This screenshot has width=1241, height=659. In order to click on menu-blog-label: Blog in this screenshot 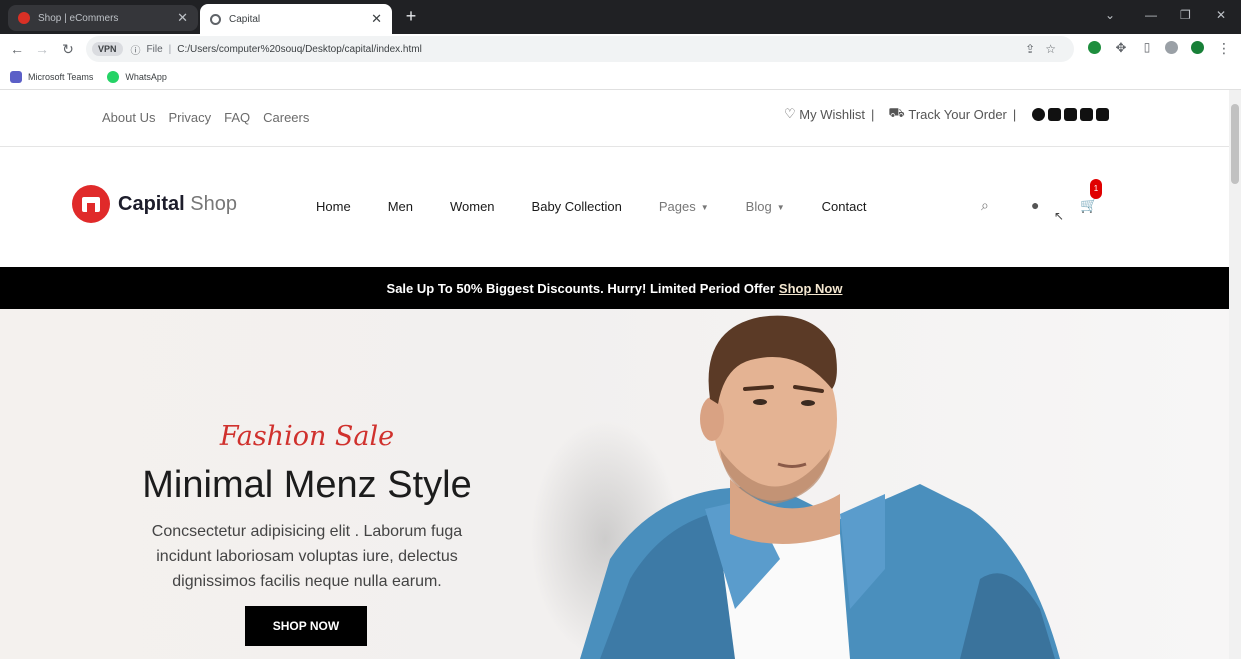, I will do `click(758, 206)`.